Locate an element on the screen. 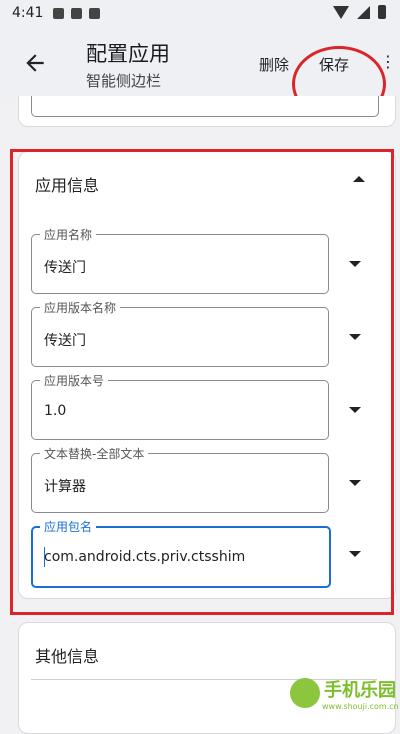  back-arrow-icon is located at coordinates (35, 63).